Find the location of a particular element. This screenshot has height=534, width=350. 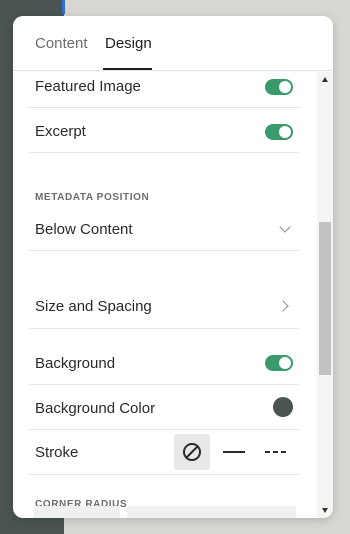

metadata-position-value: Below Content is located at coordinates (84, 229).